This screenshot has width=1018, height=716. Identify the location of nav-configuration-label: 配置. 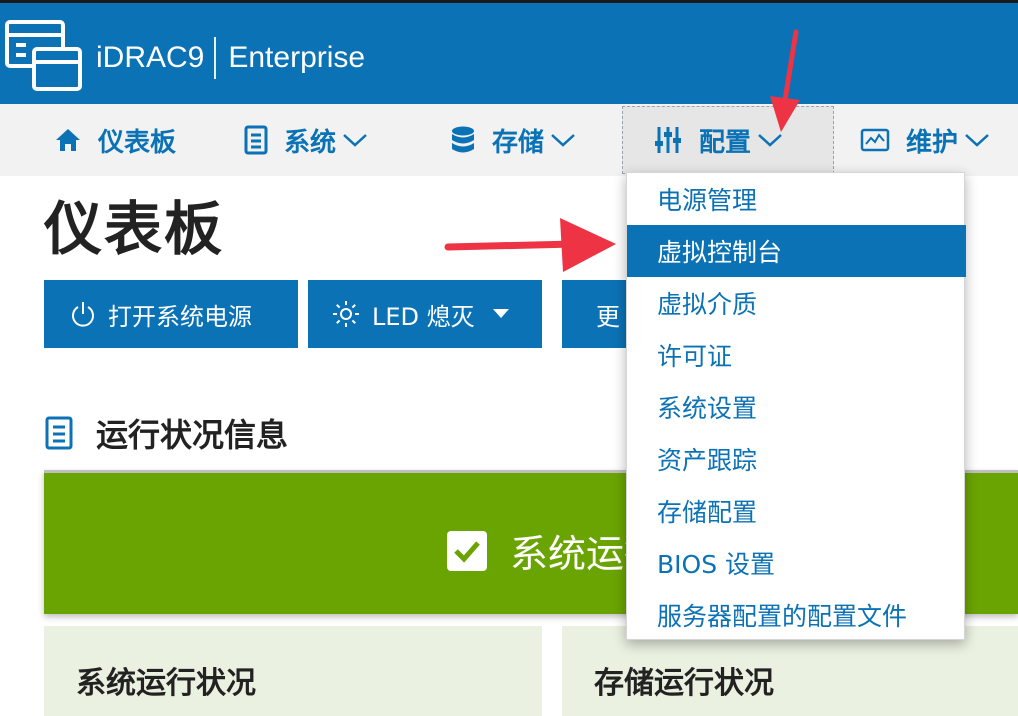
(725, 142).